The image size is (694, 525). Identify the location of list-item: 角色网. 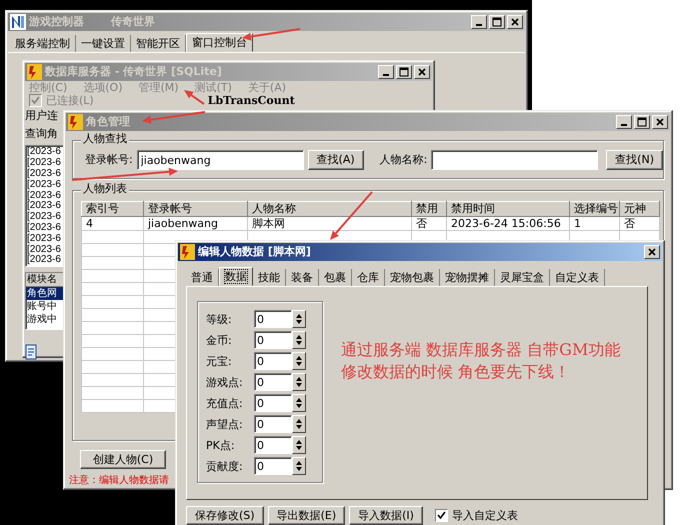
(44, 293).